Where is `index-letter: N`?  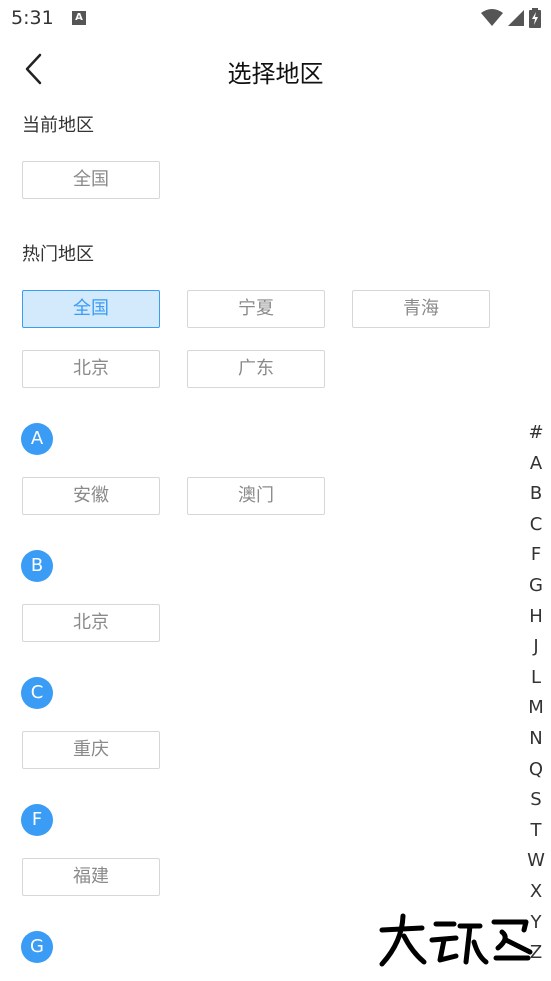
index-letter: N is located at coordinates (536, 739).